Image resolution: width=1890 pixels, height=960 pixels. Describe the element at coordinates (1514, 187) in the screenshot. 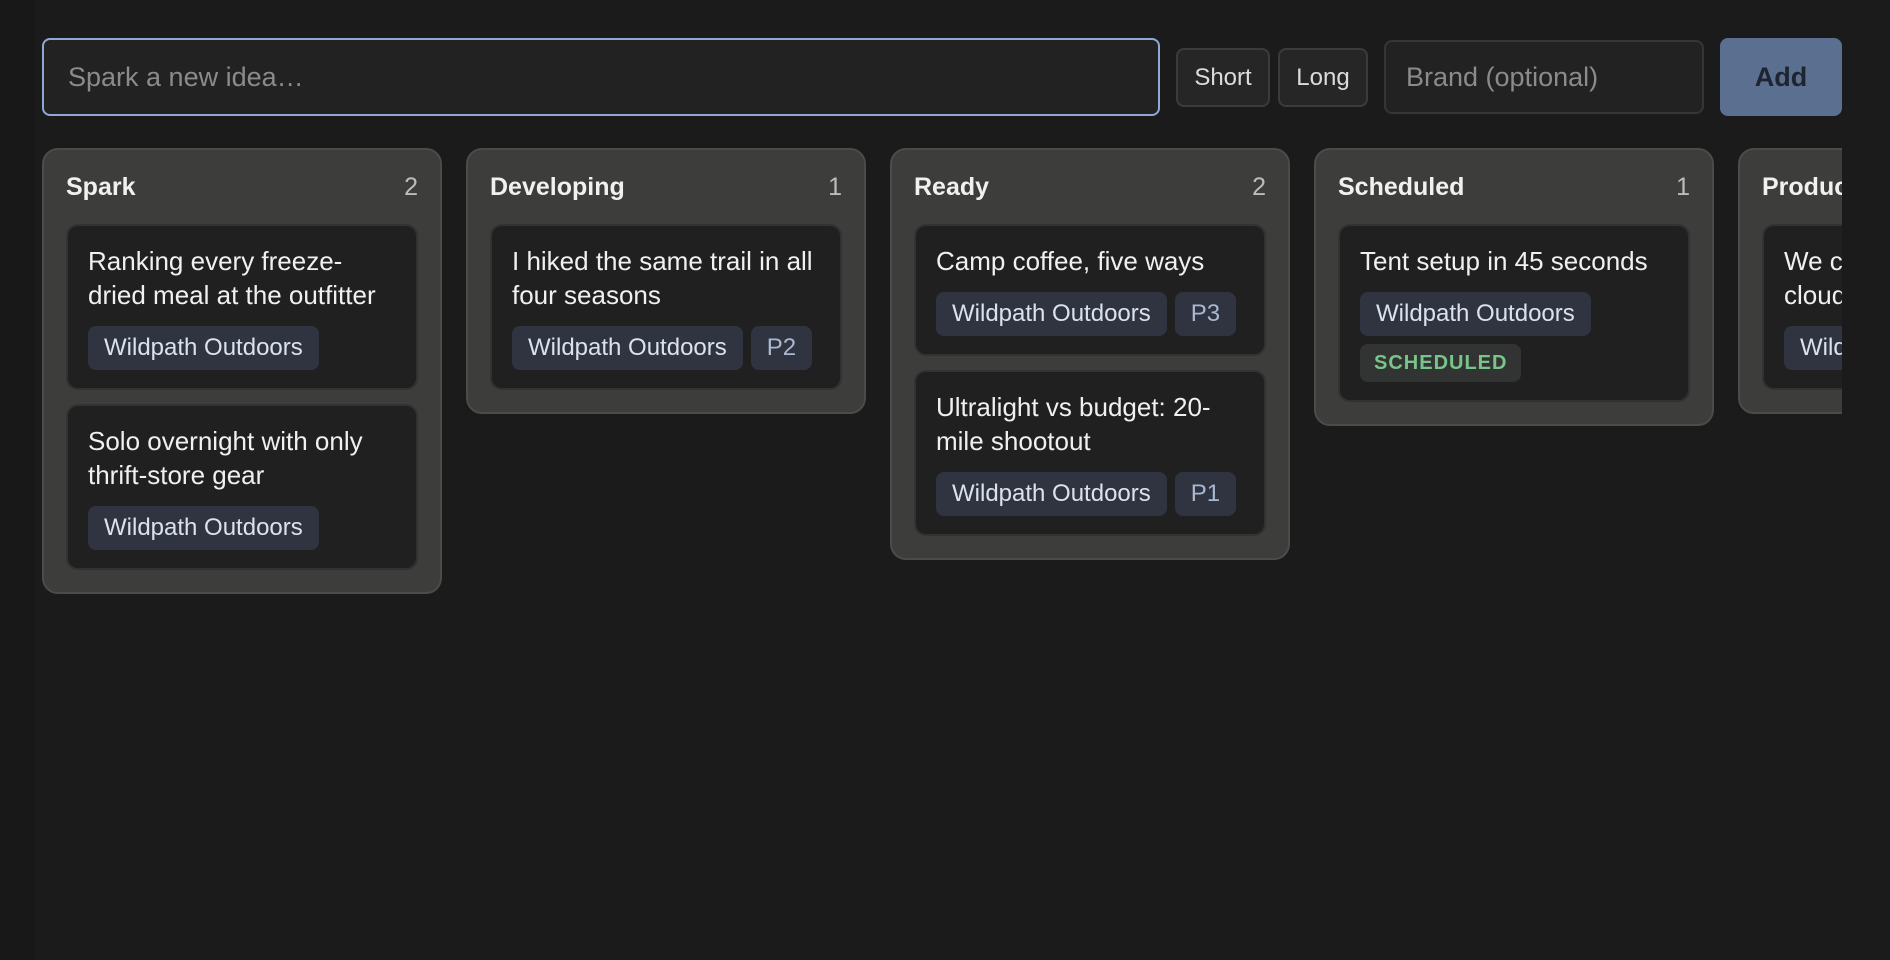

I see `column-header: Scheduled 1` at that location.